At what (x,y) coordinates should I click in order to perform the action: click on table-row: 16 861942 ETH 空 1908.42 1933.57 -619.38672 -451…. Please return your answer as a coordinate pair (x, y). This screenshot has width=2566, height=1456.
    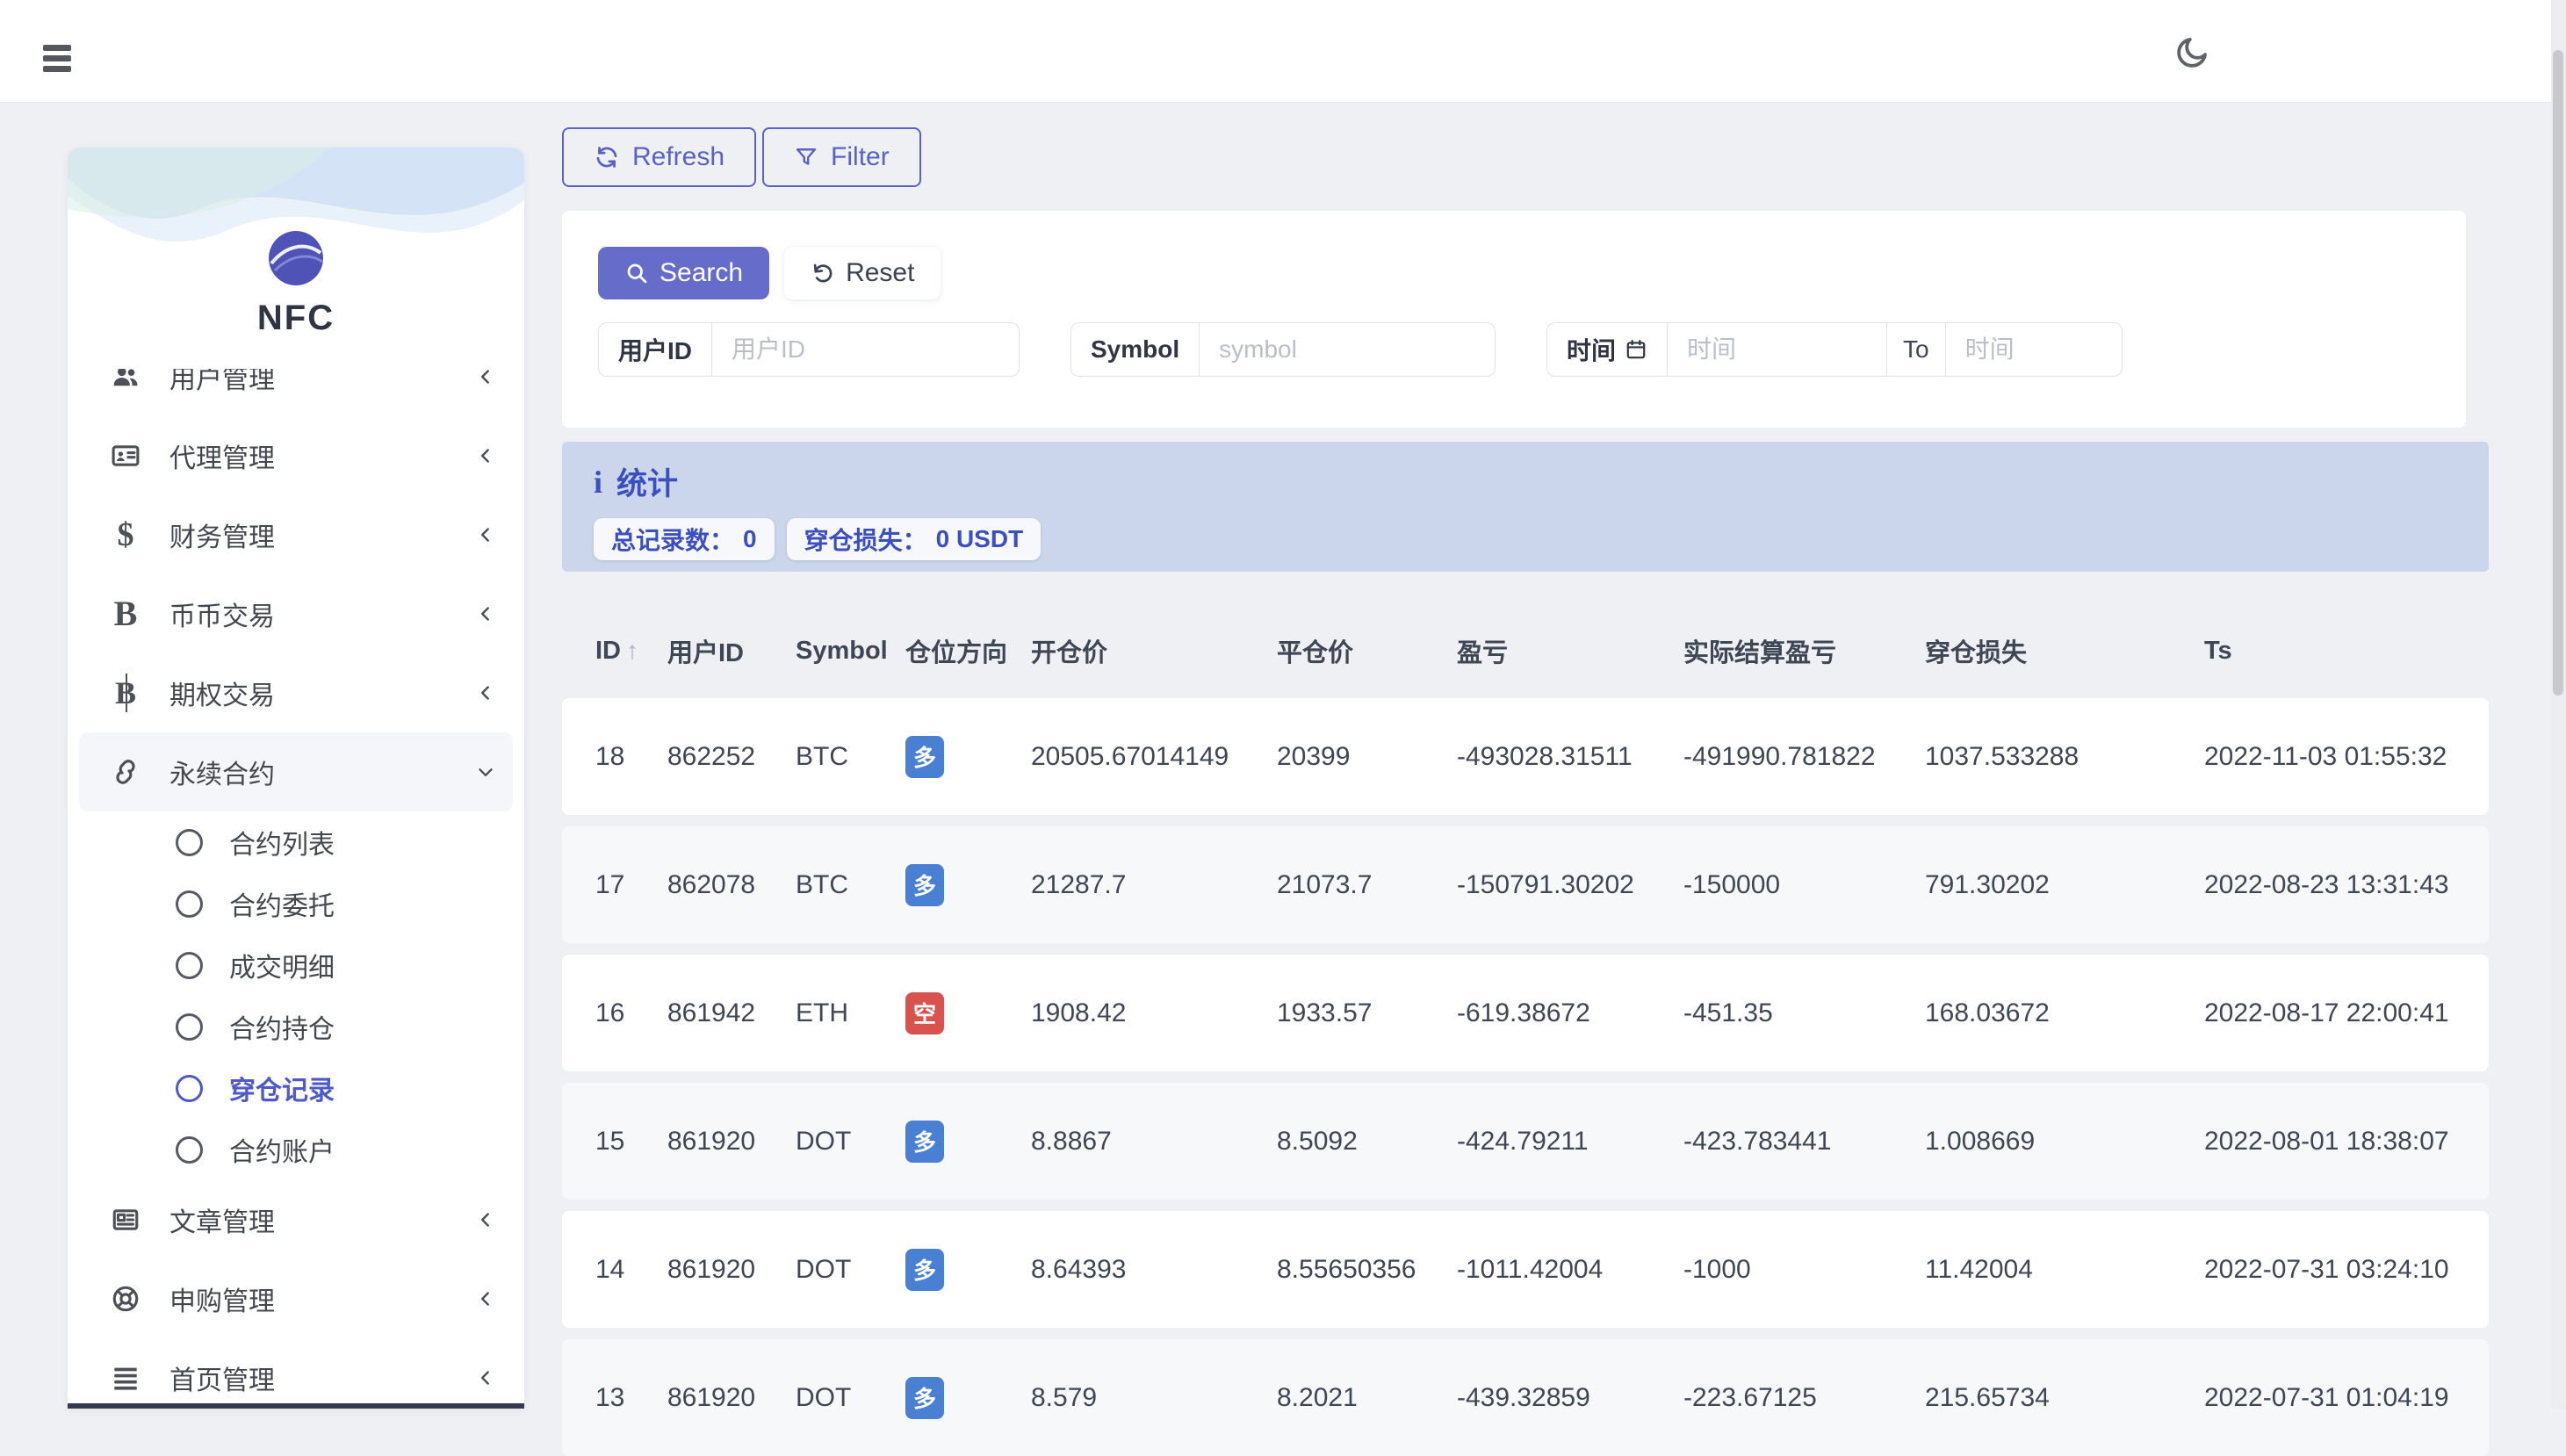
    Looking at the image, I should click on (1525, 1013).